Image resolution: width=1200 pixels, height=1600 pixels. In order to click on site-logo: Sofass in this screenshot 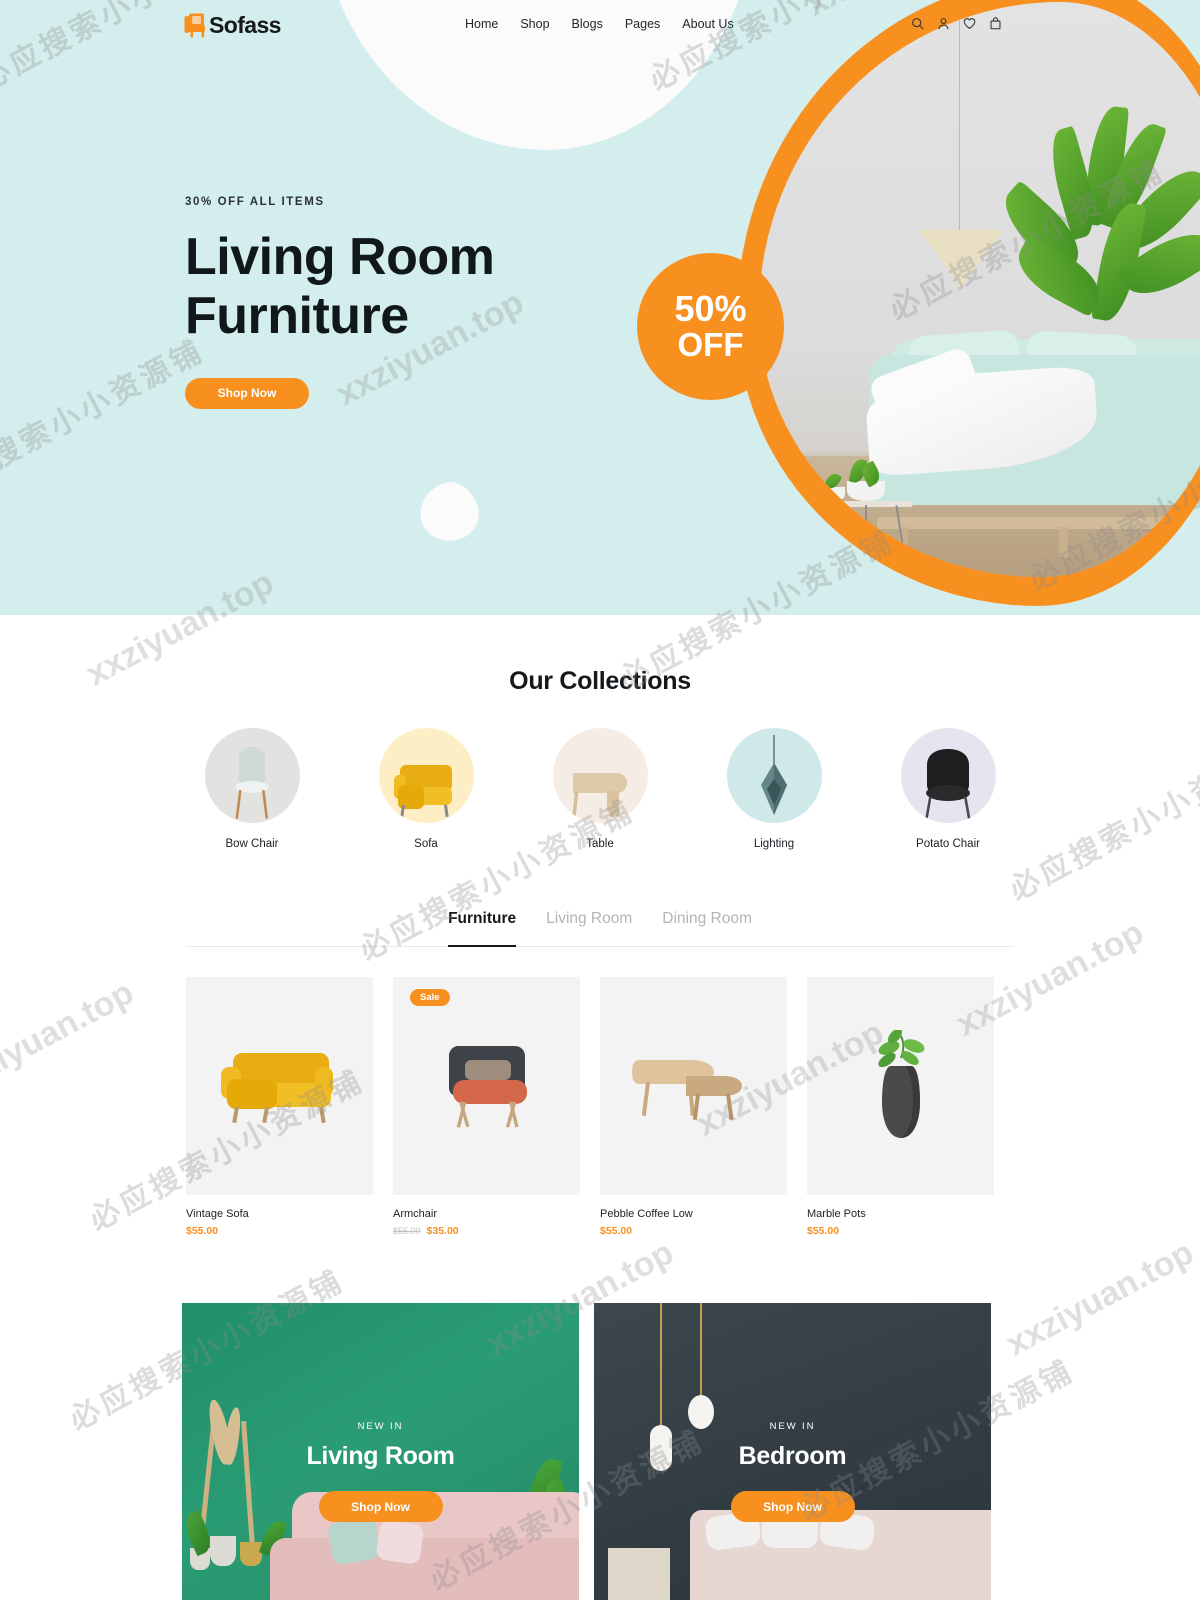, I will do `click(232, 25)`.